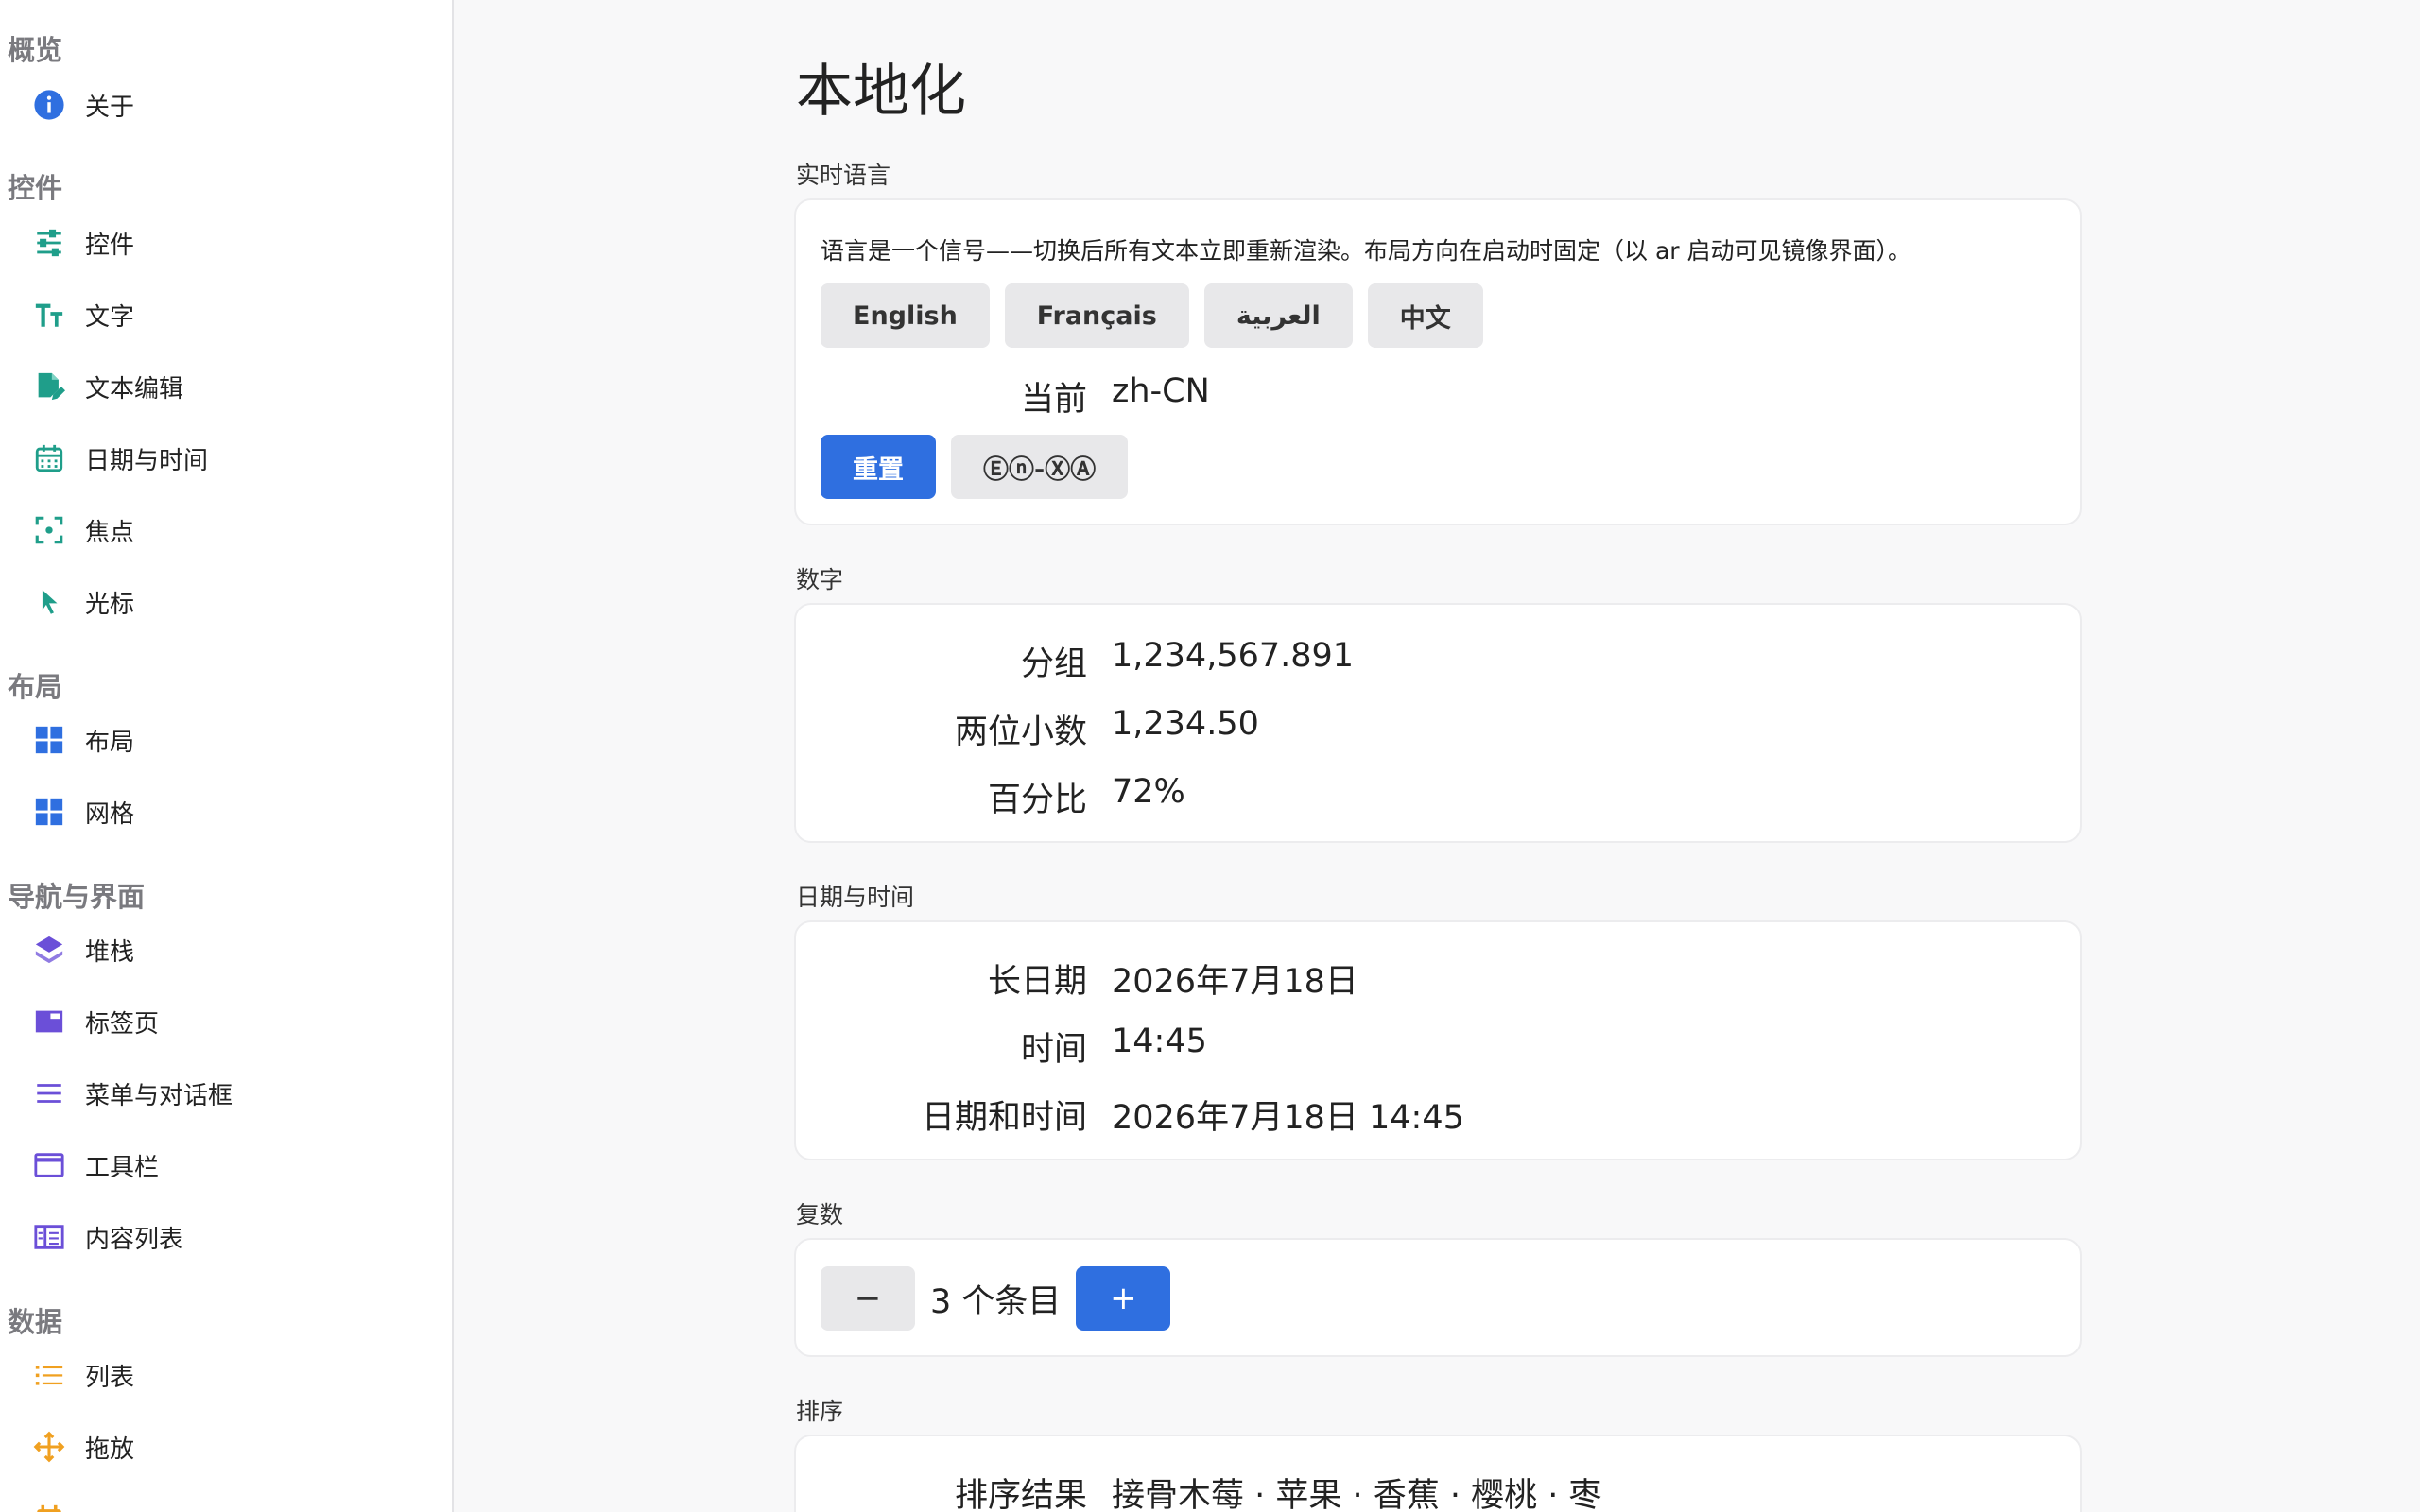 The width and height of the screenshot is (2420, 1512). Describe the element at coordinates (1438, 400) in the screenshot. I see `current-locale-row: 当前 zh-CN` at that location.